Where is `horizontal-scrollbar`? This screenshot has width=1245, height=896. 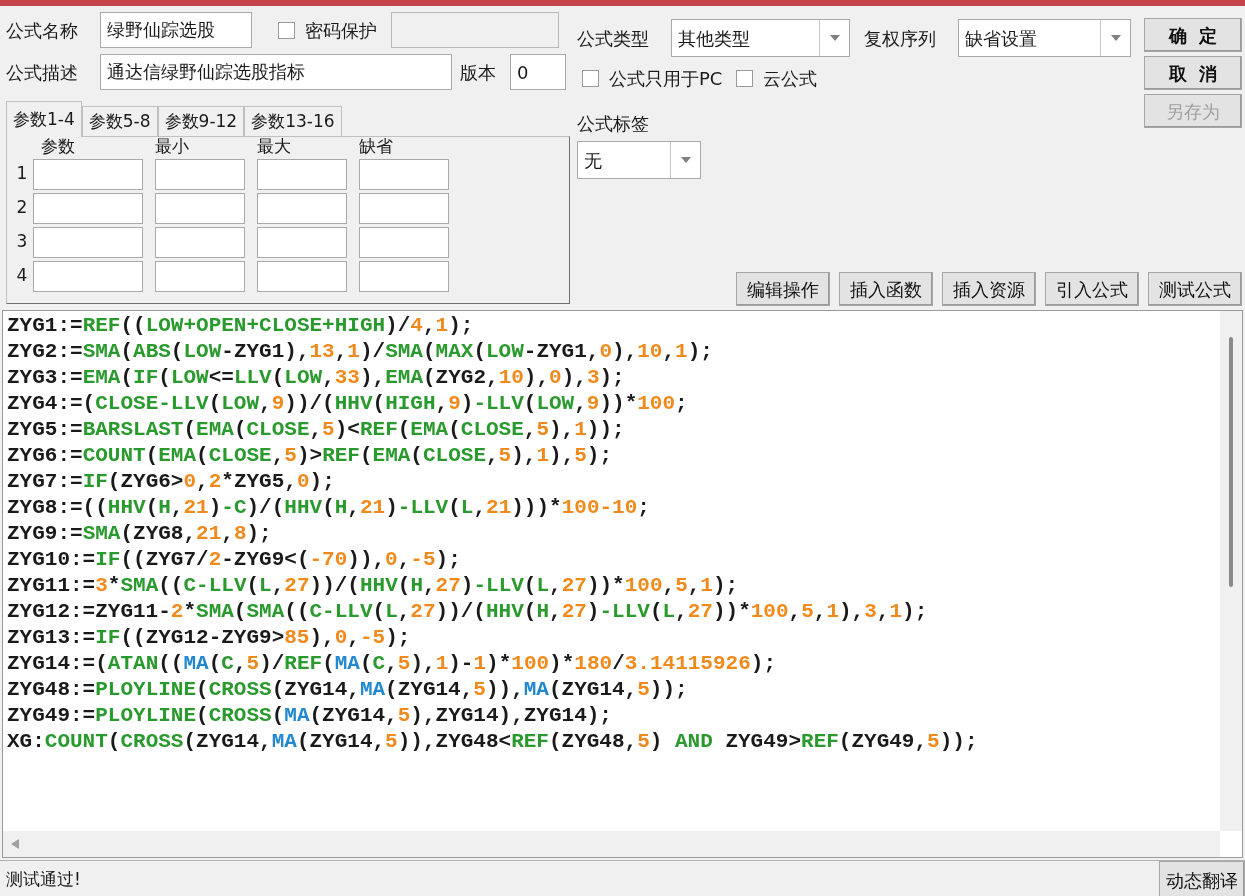 horizontal-scrollbar is located at coordinates (611, 844).